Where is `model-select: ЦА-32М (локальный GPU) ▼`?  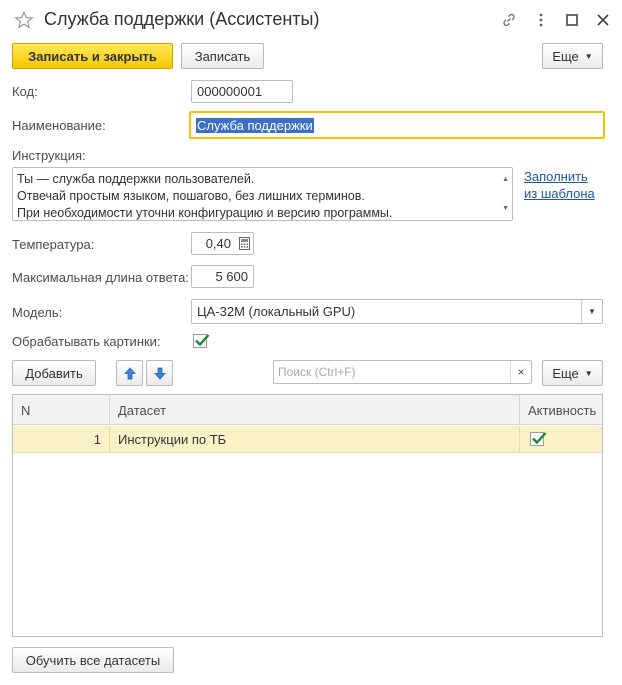
model-select: ЦА-32М (локальный GPU) ▼ is located at coordinates (397, 311).